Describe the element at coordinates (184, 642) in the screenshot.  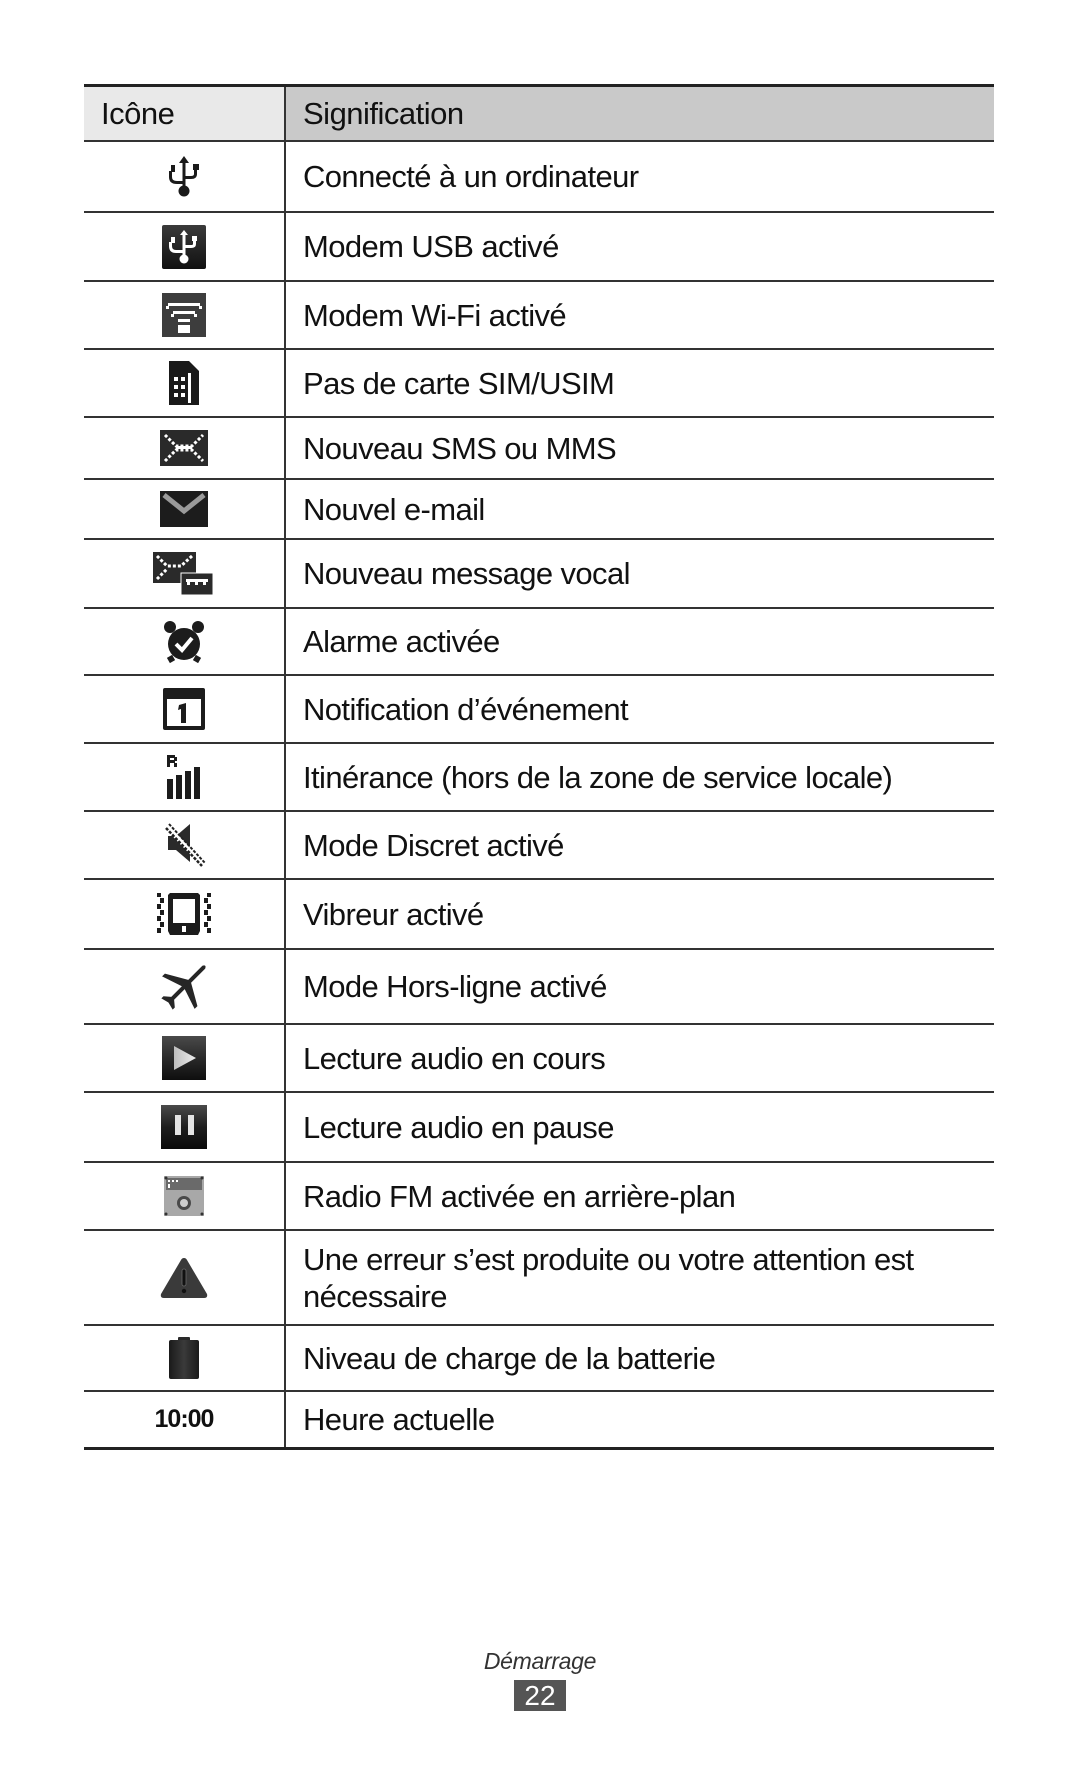
I see `alarm-icon` at that location.